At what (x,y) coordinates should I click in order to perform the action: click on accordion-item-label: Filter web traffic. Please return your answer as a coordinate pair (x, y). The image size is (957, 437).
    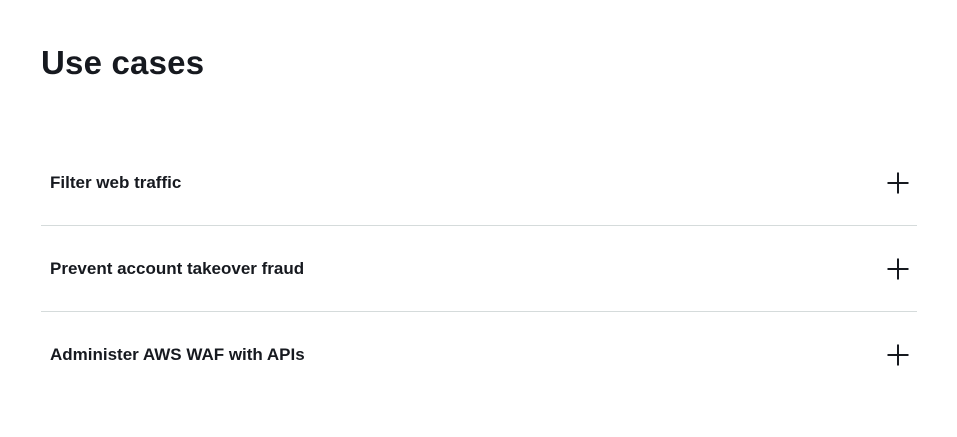
    Looking at the image, I should click on (116, 182).